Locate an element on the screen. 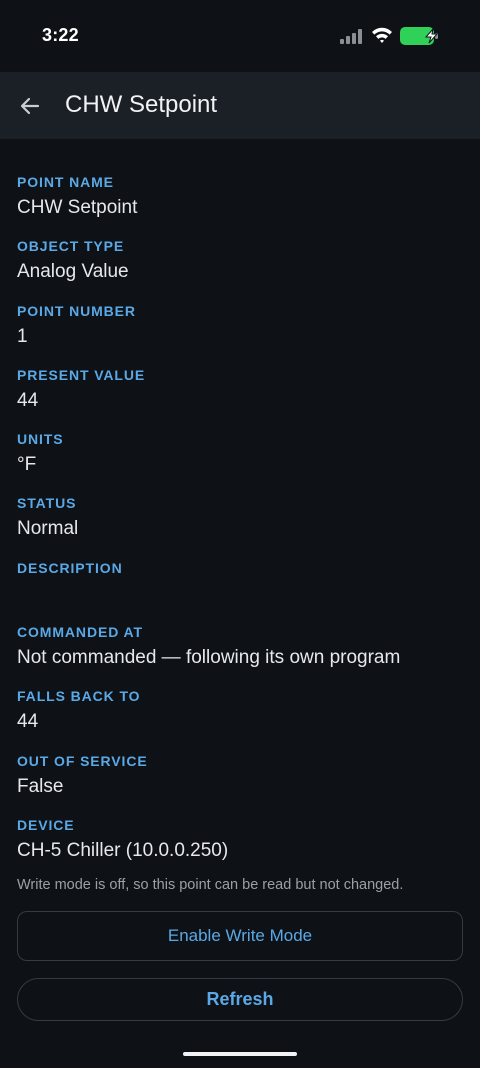 The height and width of the screenshot is (1068, 480). home-indicator is located at coordinates (240, 1054).